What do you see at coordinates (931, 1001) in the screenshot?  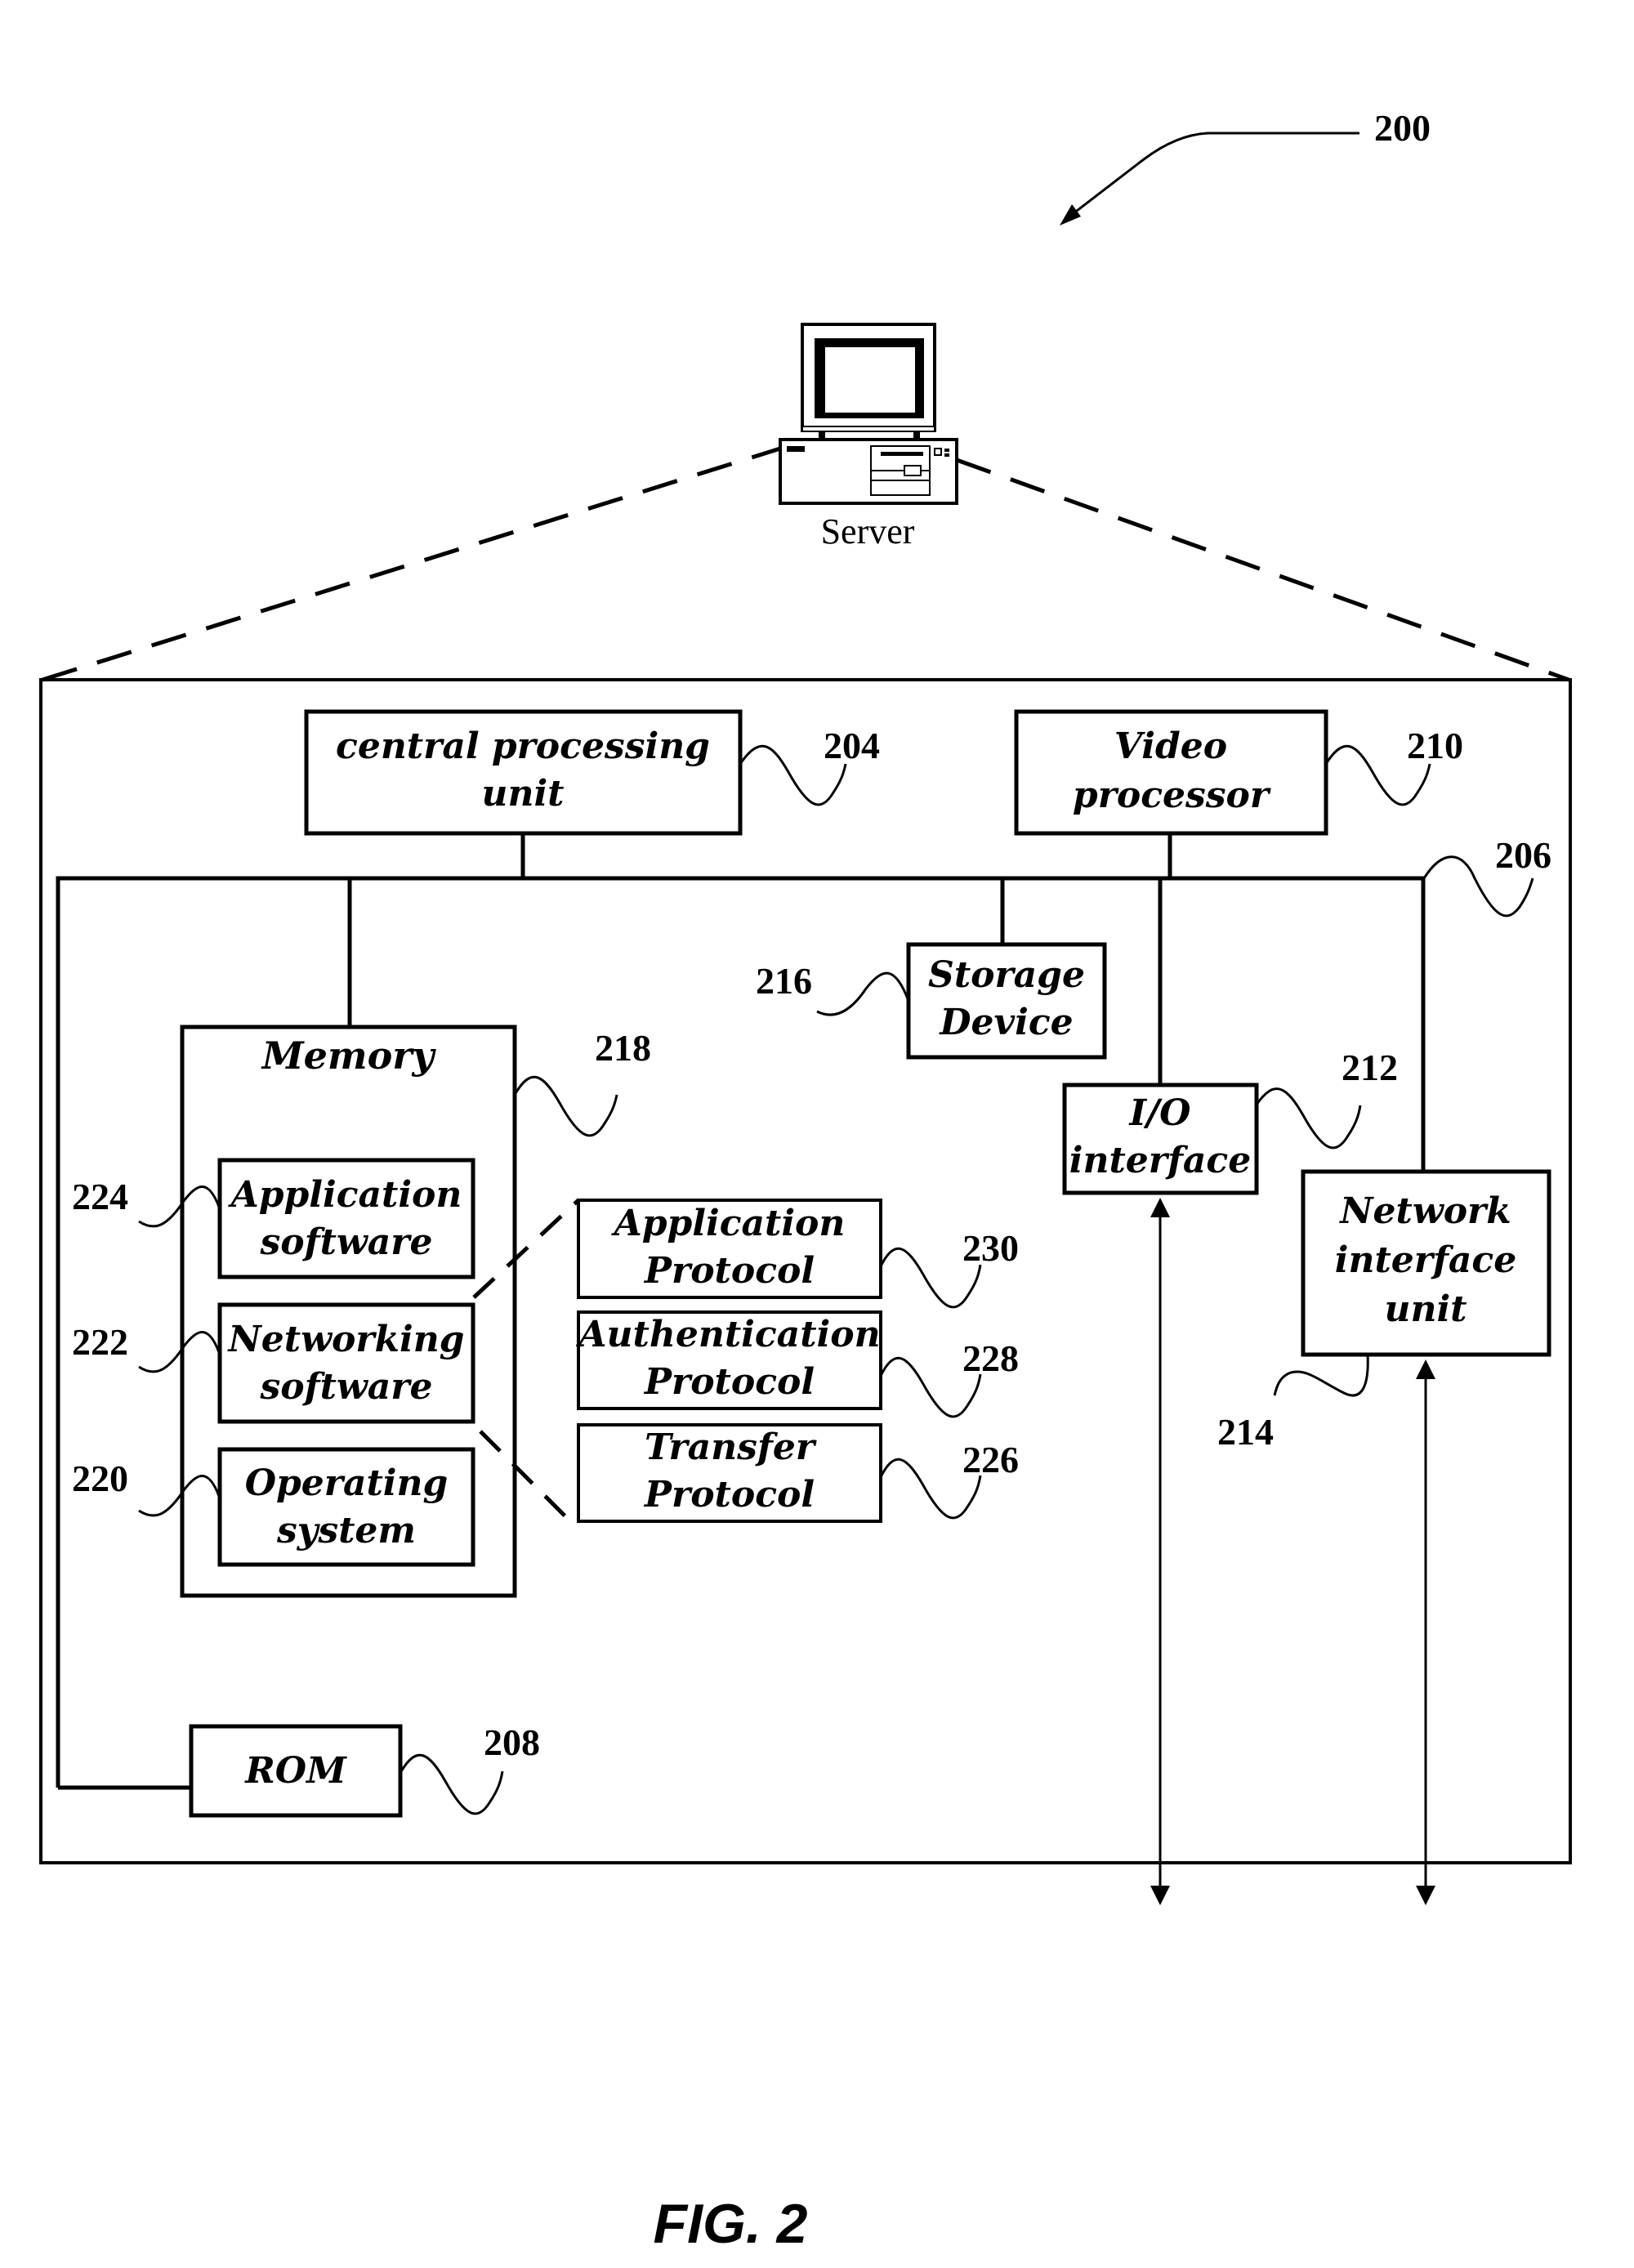 I see `storage-device-block: Storage Device 216` at bounding box center [931, 1001].